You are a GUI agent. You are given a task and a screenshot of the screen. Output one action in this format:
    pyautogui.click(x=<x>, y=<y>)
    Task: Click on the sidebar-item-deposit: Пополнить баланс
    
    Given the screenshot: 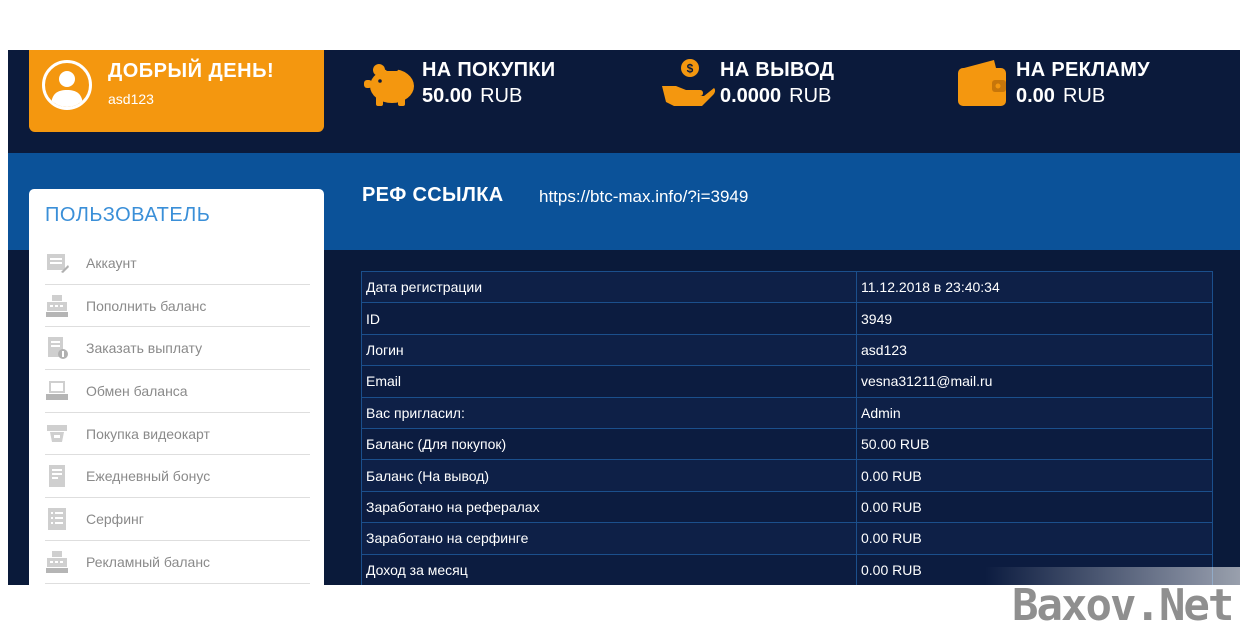 What is the action you would take?
    pyautogui.click(x=177, y=306)
    